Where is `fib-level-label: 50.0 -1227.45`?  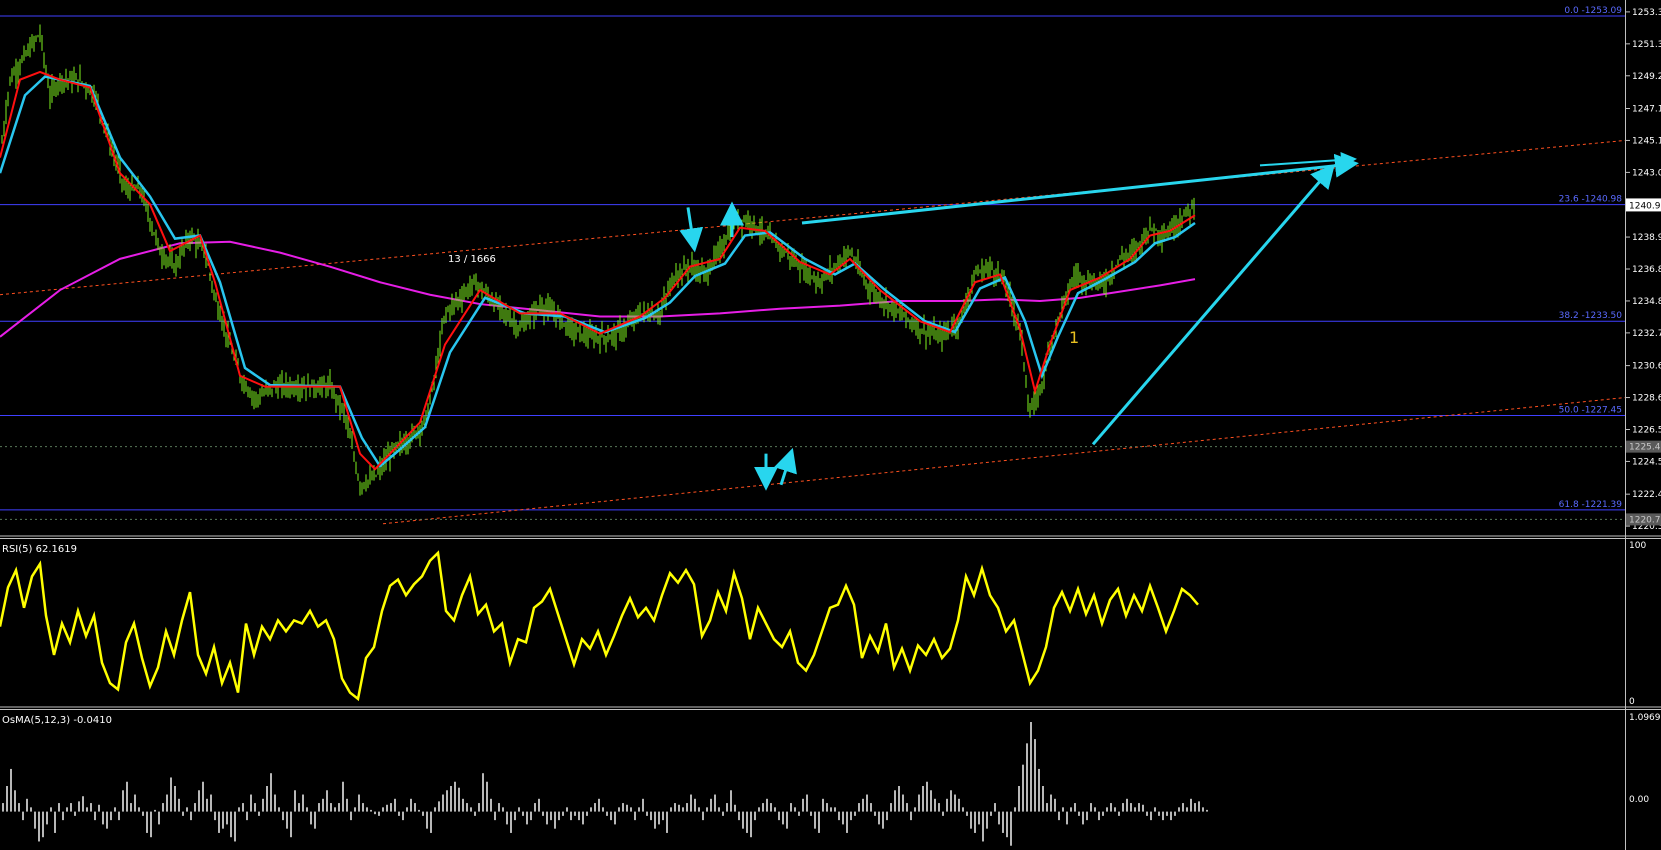 fib-level-label: 50.0 -1227.45 is located at coordinates (1590, 410).